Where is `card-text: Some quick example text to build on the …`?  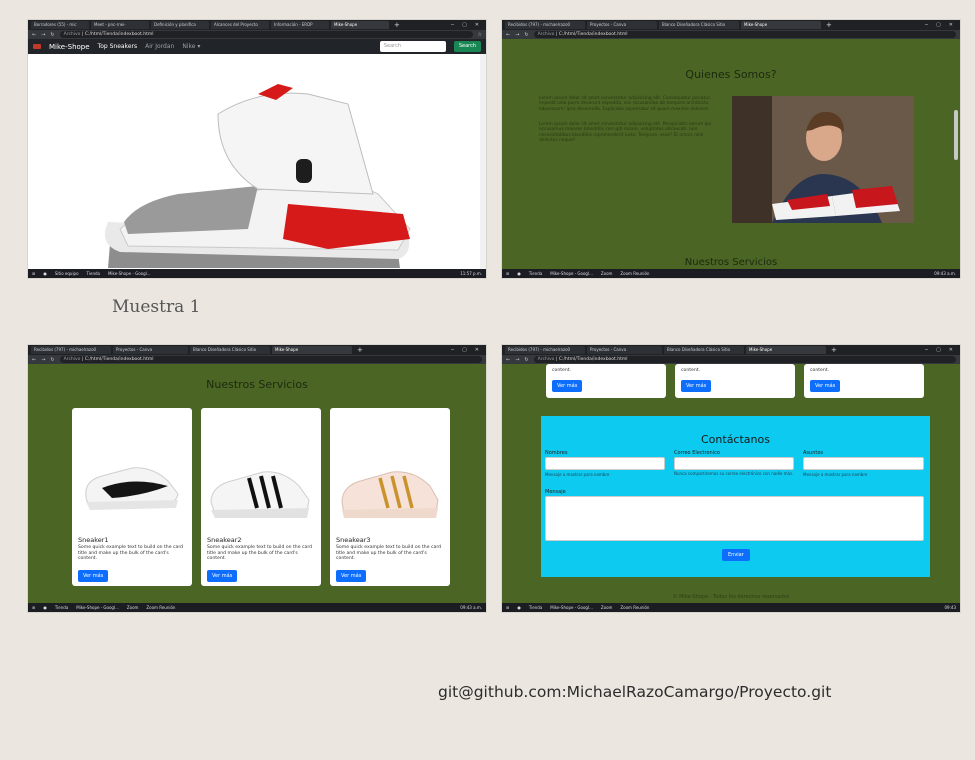 card-text: Some quick example text to build on the … is located at coordinates (131, 553).